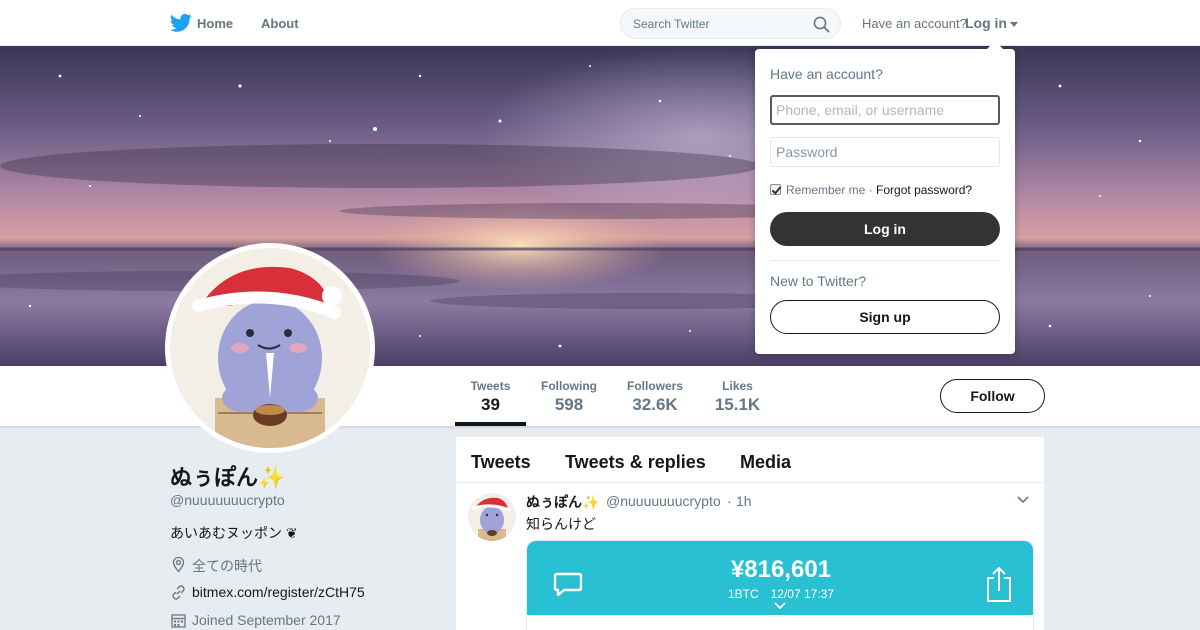  Describe the element at coordinates (178, 592) in the screenshot. I see `link-icon` at that location.